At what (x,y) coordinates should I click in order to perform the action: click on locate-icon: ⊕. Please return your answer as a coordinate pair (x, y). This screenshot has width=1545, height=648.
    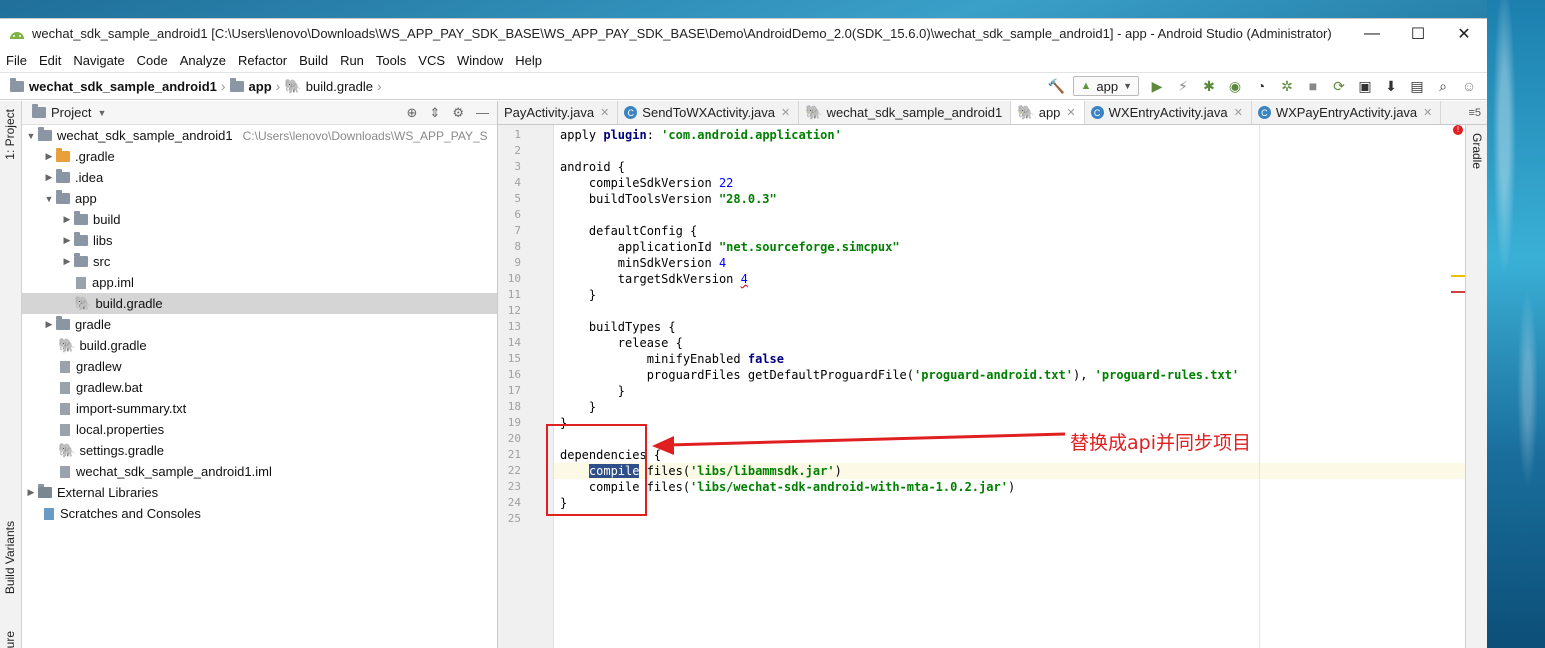
    Looking at the image, I should click on (412, 113).